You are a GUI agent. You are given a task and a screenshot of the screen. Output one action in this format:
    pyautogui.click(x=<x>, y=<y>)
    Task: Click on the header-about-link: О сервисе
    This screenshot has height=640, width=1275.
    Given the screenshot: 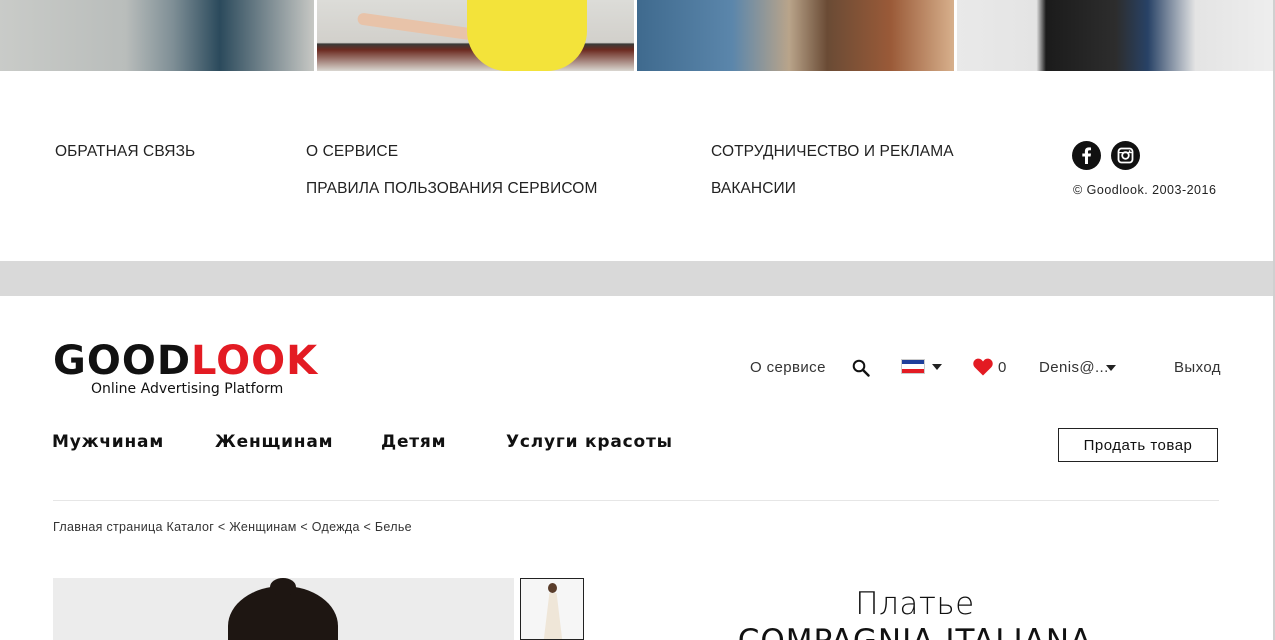 What is the action you would take?
    pyautogui.click(x=788, y=367)
    